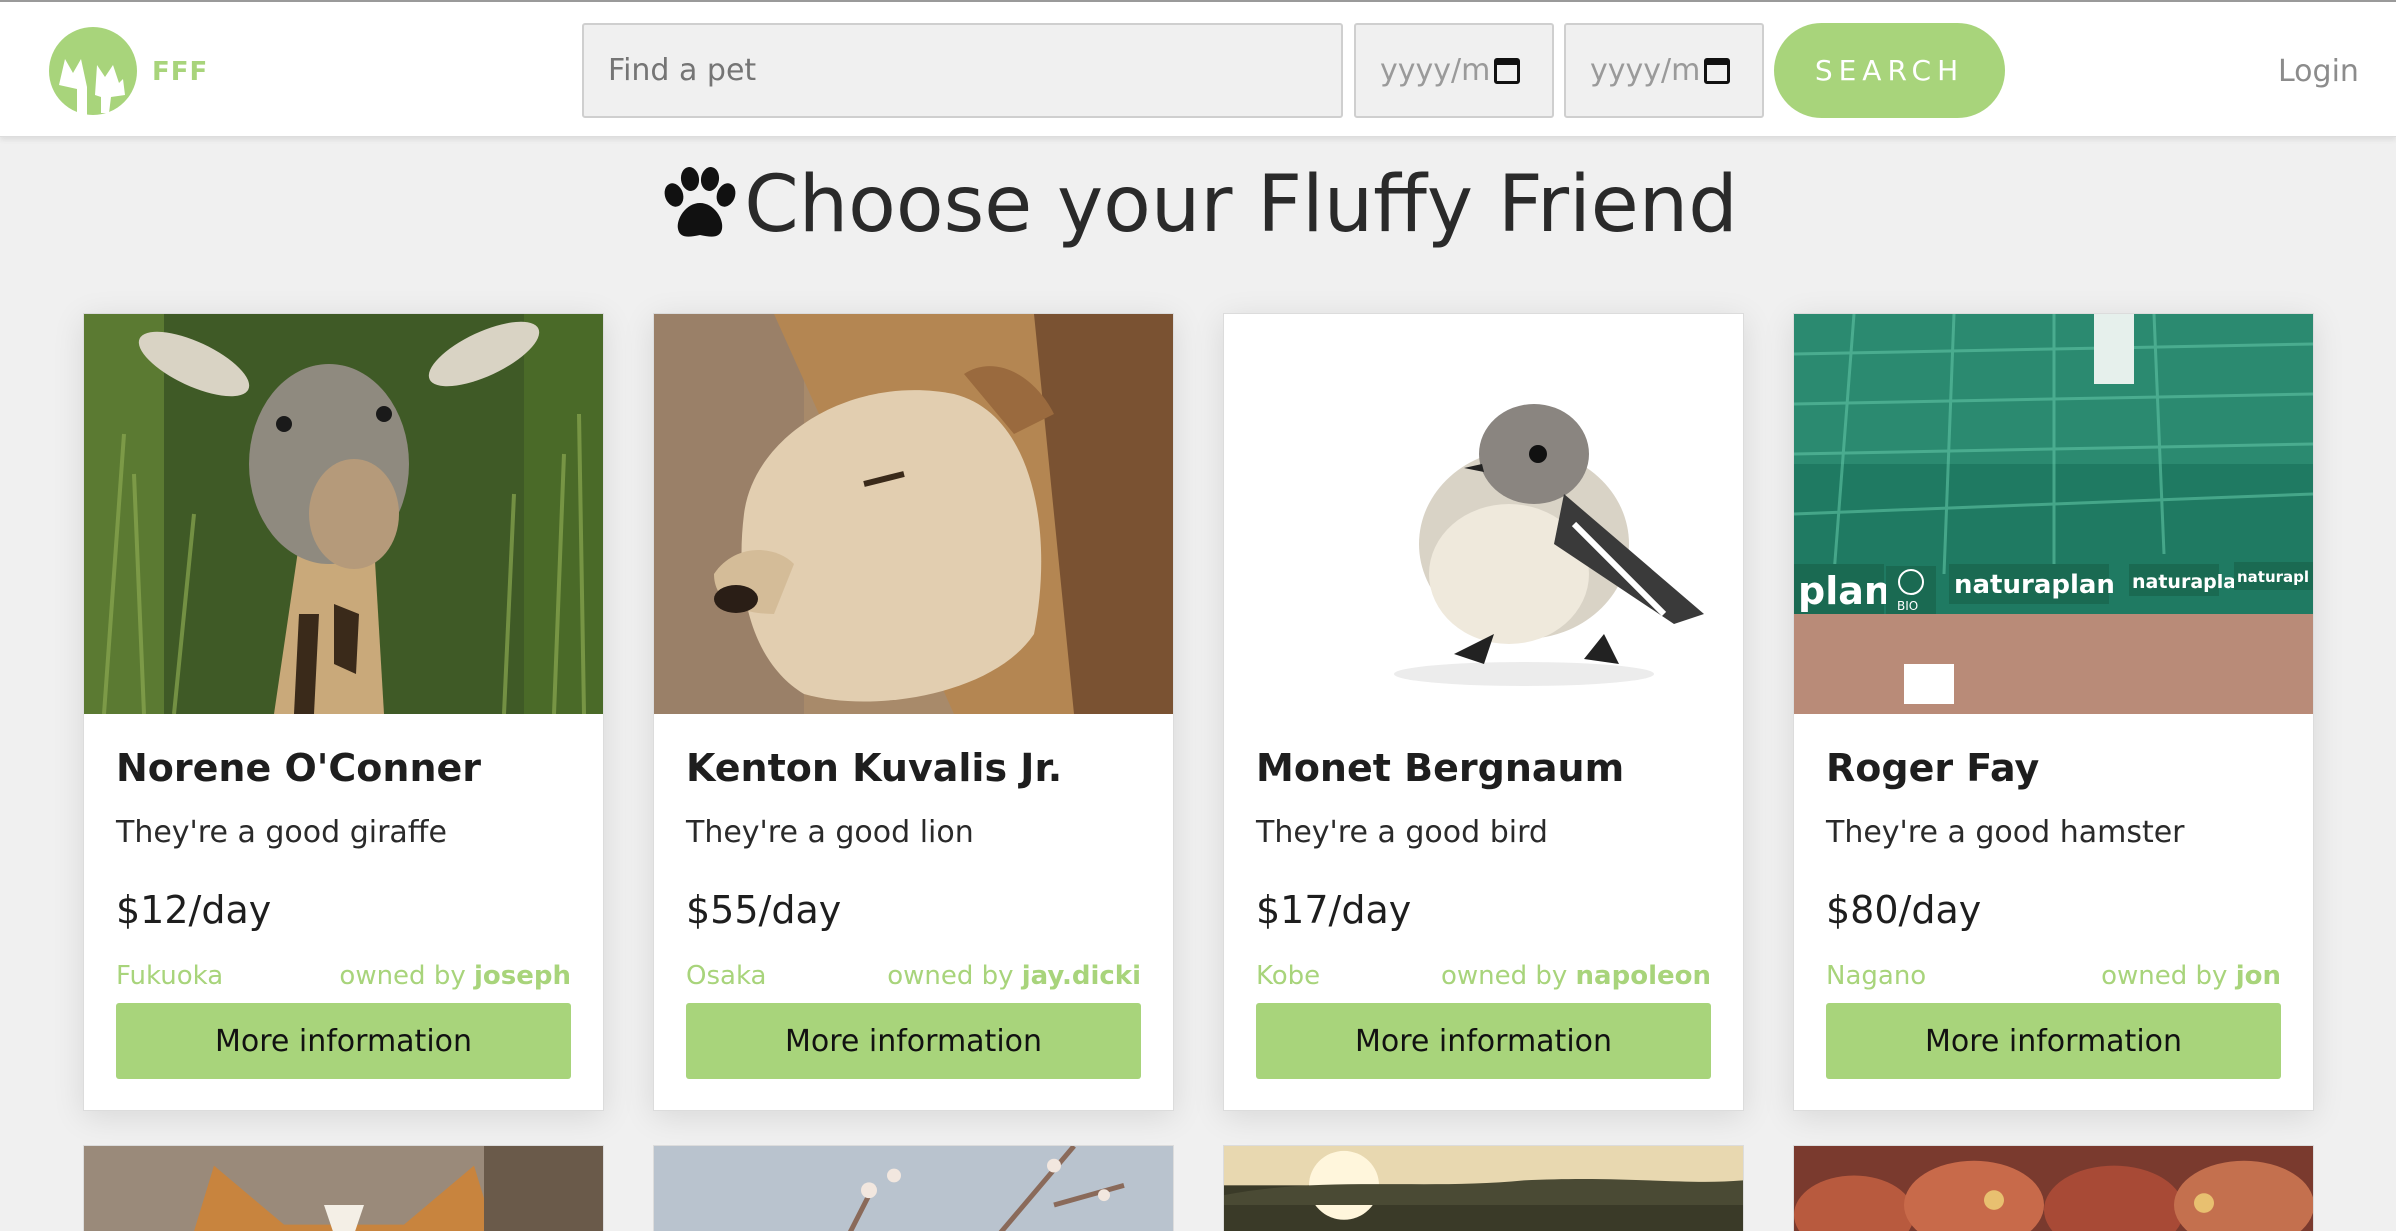 The image size is (2396, 1231). I want to click on market-crates-photo: plan BIO naturaplan naturaplan naturapl, so click(2053, 514).